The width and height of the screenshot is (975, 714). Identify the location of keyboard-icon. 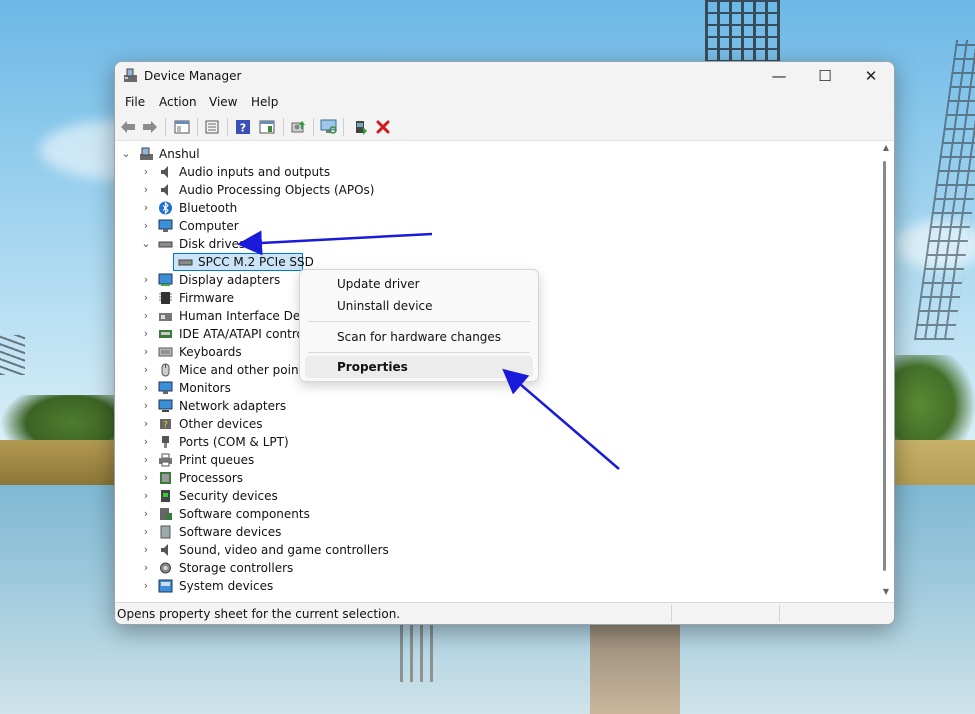
(165, 352).